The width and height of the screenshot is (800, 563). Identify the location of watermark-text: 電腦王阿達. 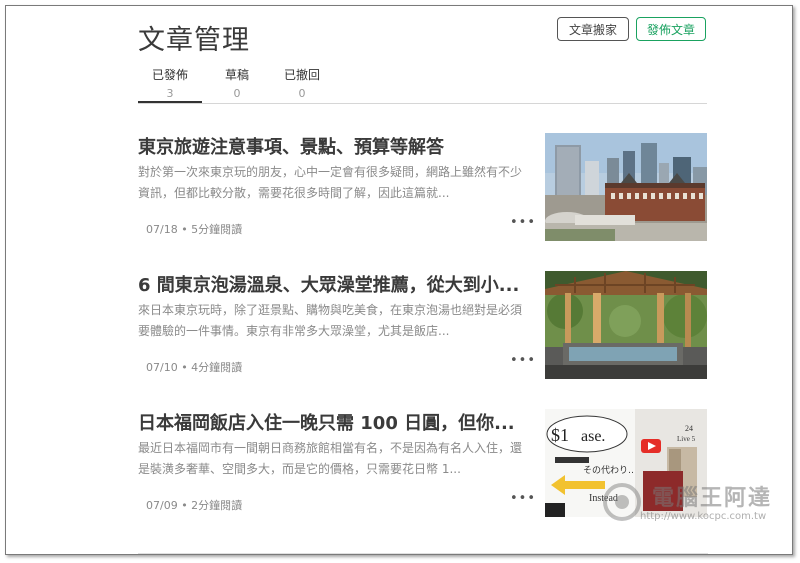
(712, 498).